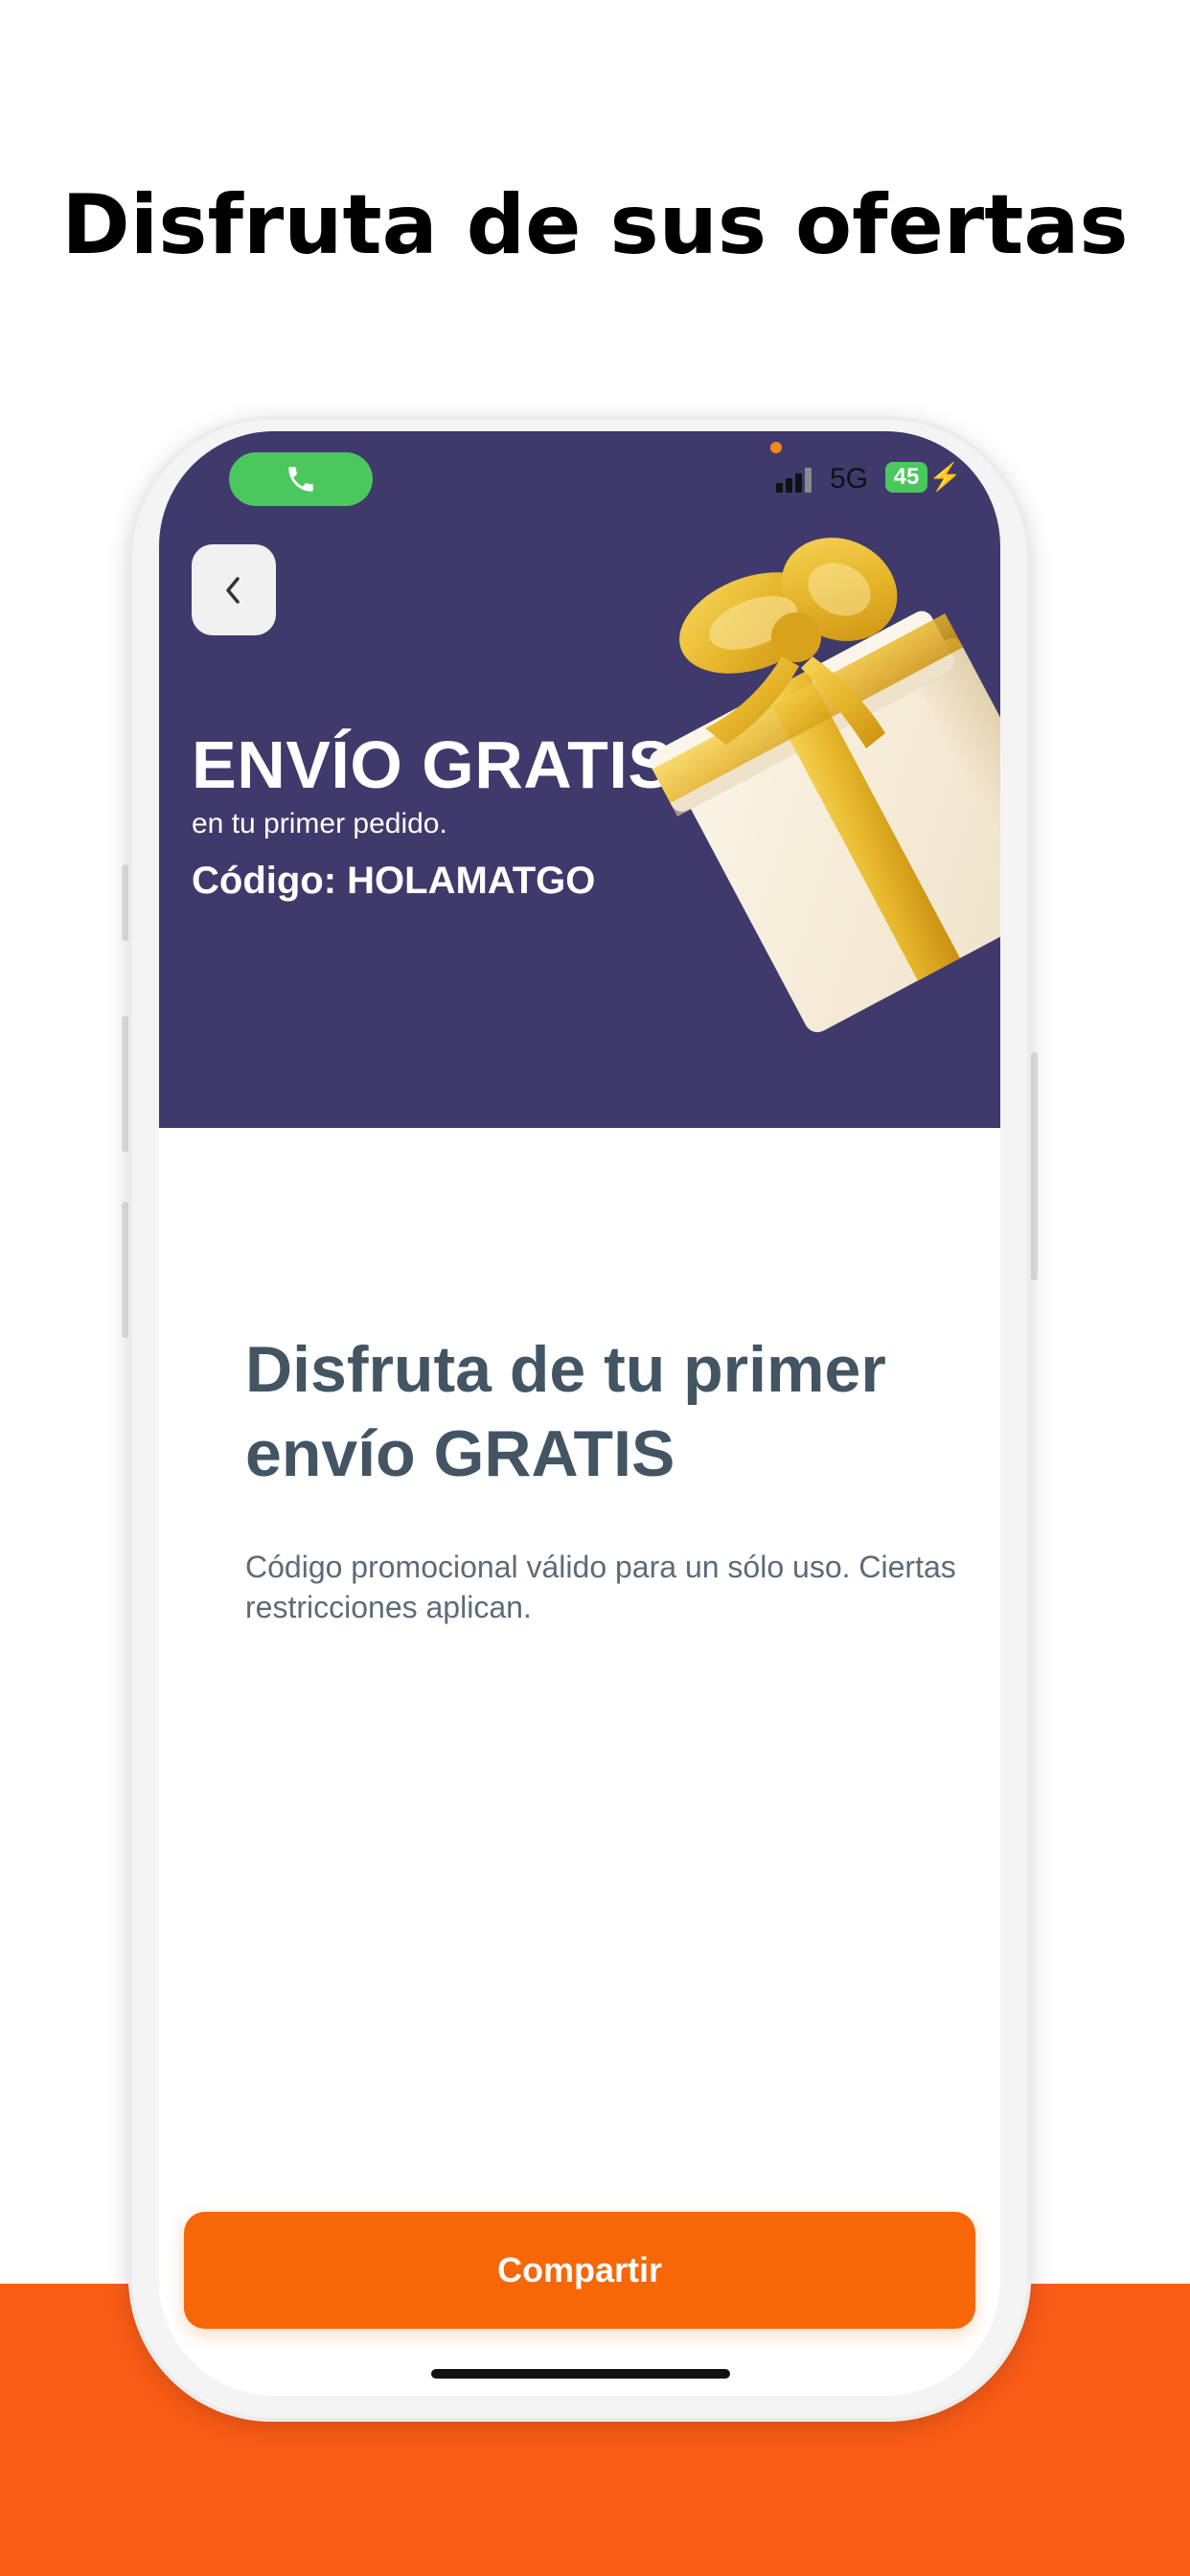 The height and width of the screenshot is (2576, 1190). I want to click on bolt-icon: ⚡, so click(945, 477).